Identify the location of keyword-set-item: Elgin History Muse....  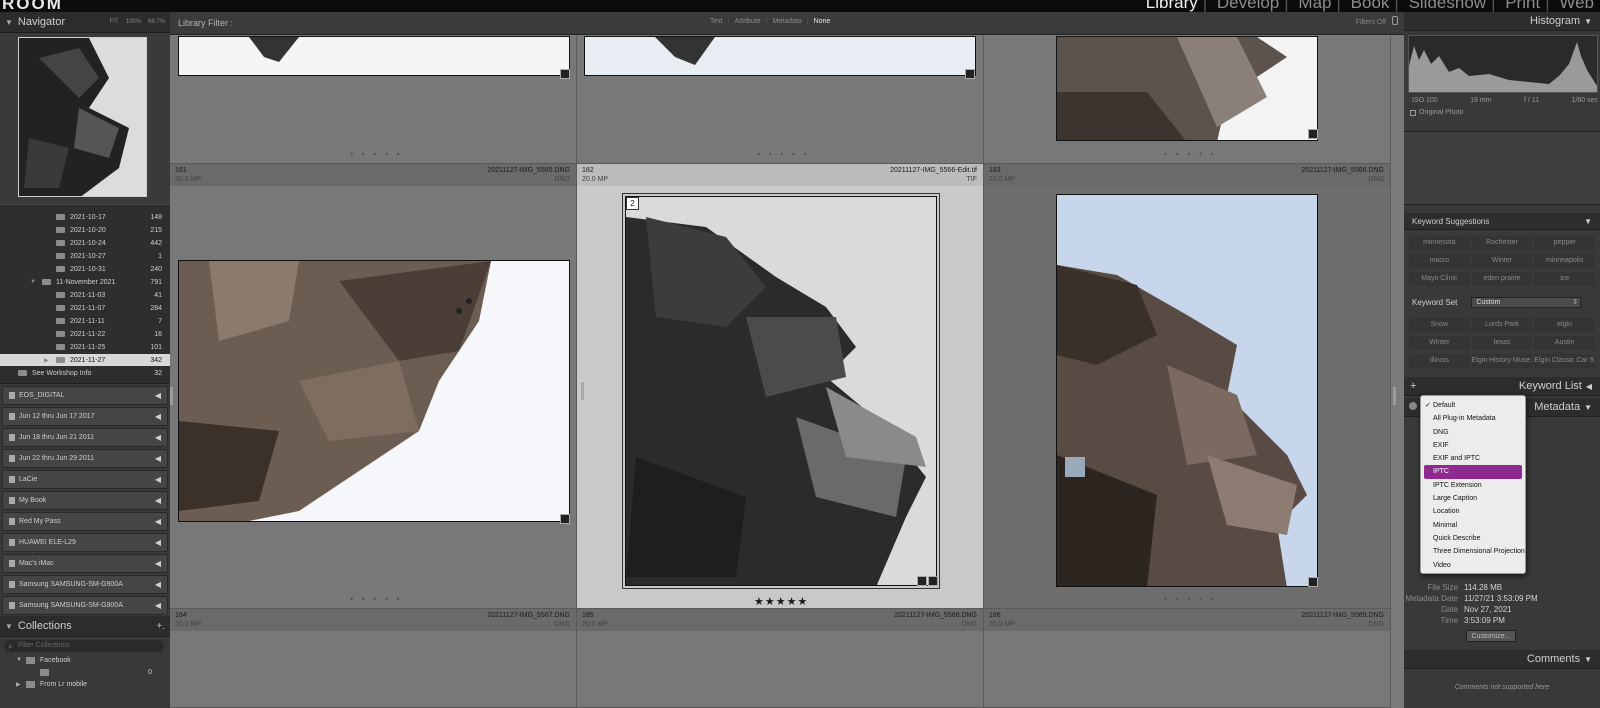
(1502, 361).